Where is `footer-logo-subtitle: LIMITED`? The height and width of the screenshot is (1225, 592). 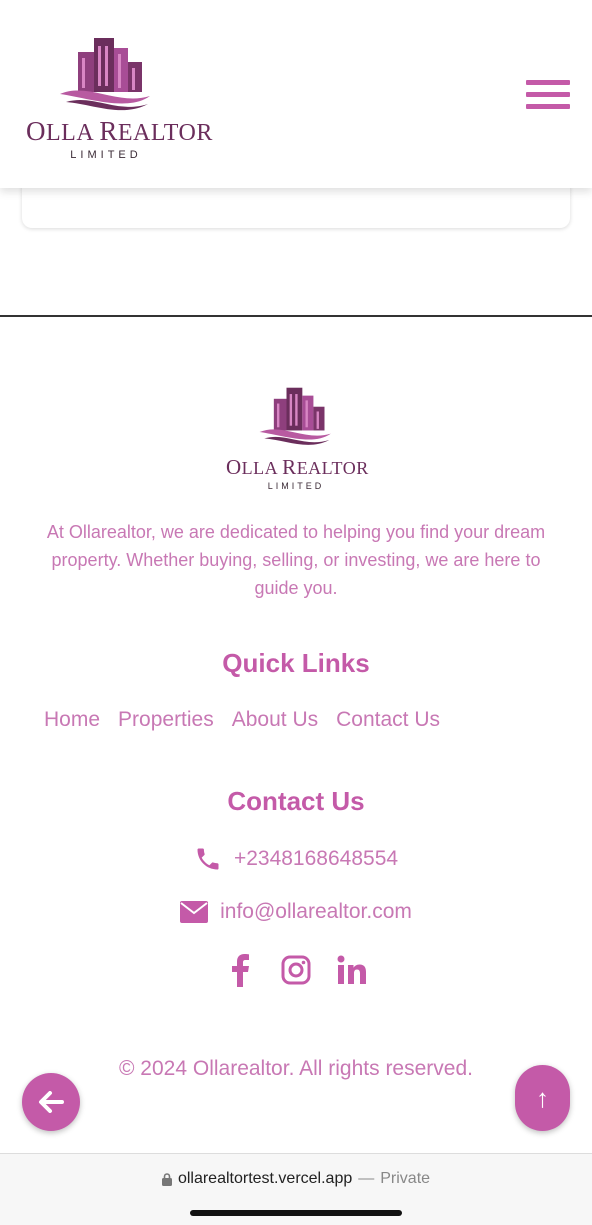 footer-logo-subtitle: LIMITED is located at coordinates (296, 486).